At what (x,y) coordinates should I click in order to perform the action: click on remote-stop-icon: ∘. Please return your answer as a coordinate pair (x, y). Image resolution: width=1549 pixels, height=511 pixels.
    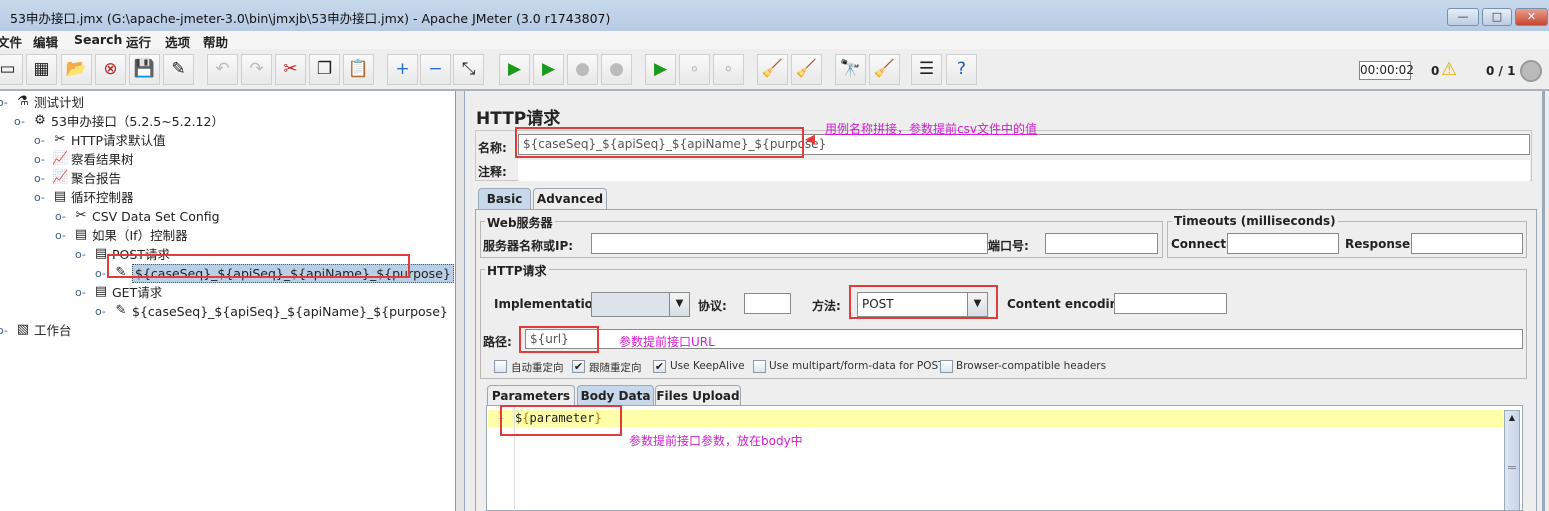
    Looking at the image, I should click on (694, 69).